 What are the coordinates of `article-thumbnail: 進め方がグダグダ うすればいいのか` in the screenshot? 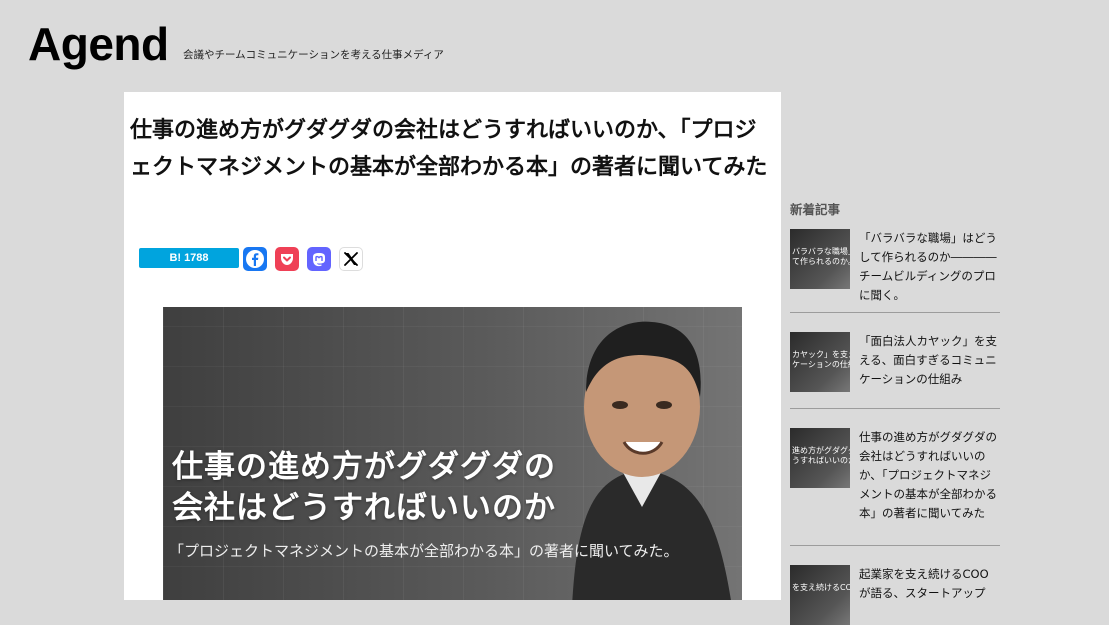 It's located at (820, 458).